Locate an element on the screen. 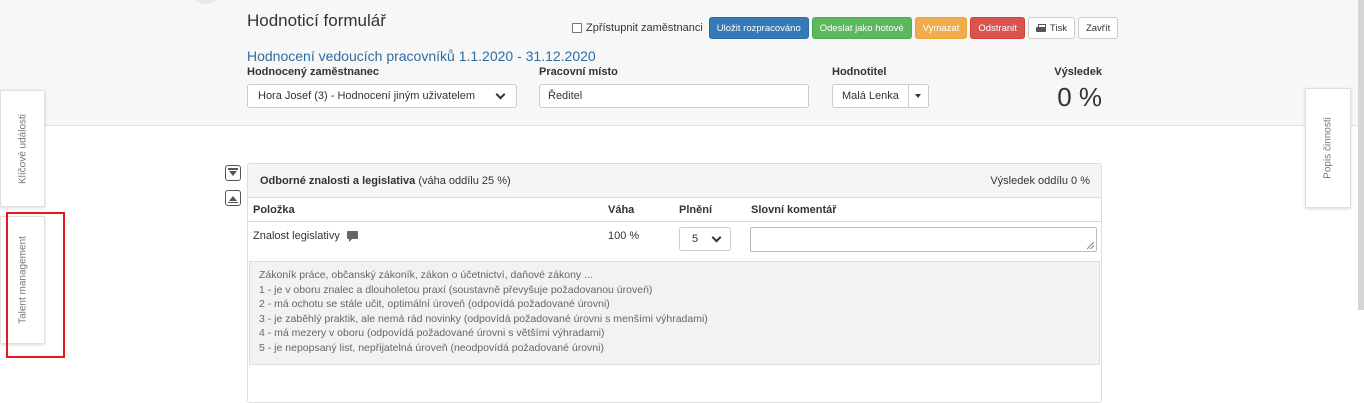  position-value: Ředitel is located at coordinates (565, 96).